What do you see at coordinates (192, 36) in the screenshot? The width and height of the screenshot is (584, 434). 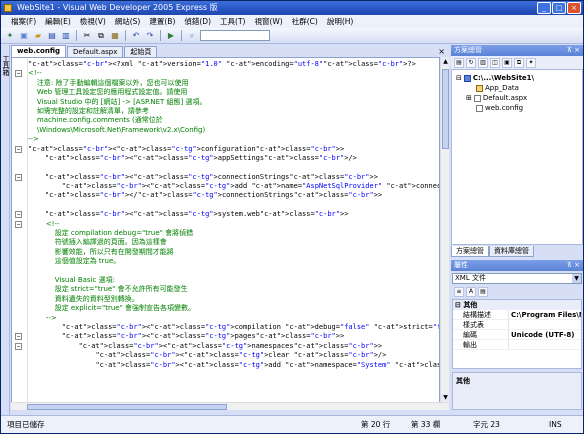 I see `find-icon: ⌕` at bounding box center [192, 36].